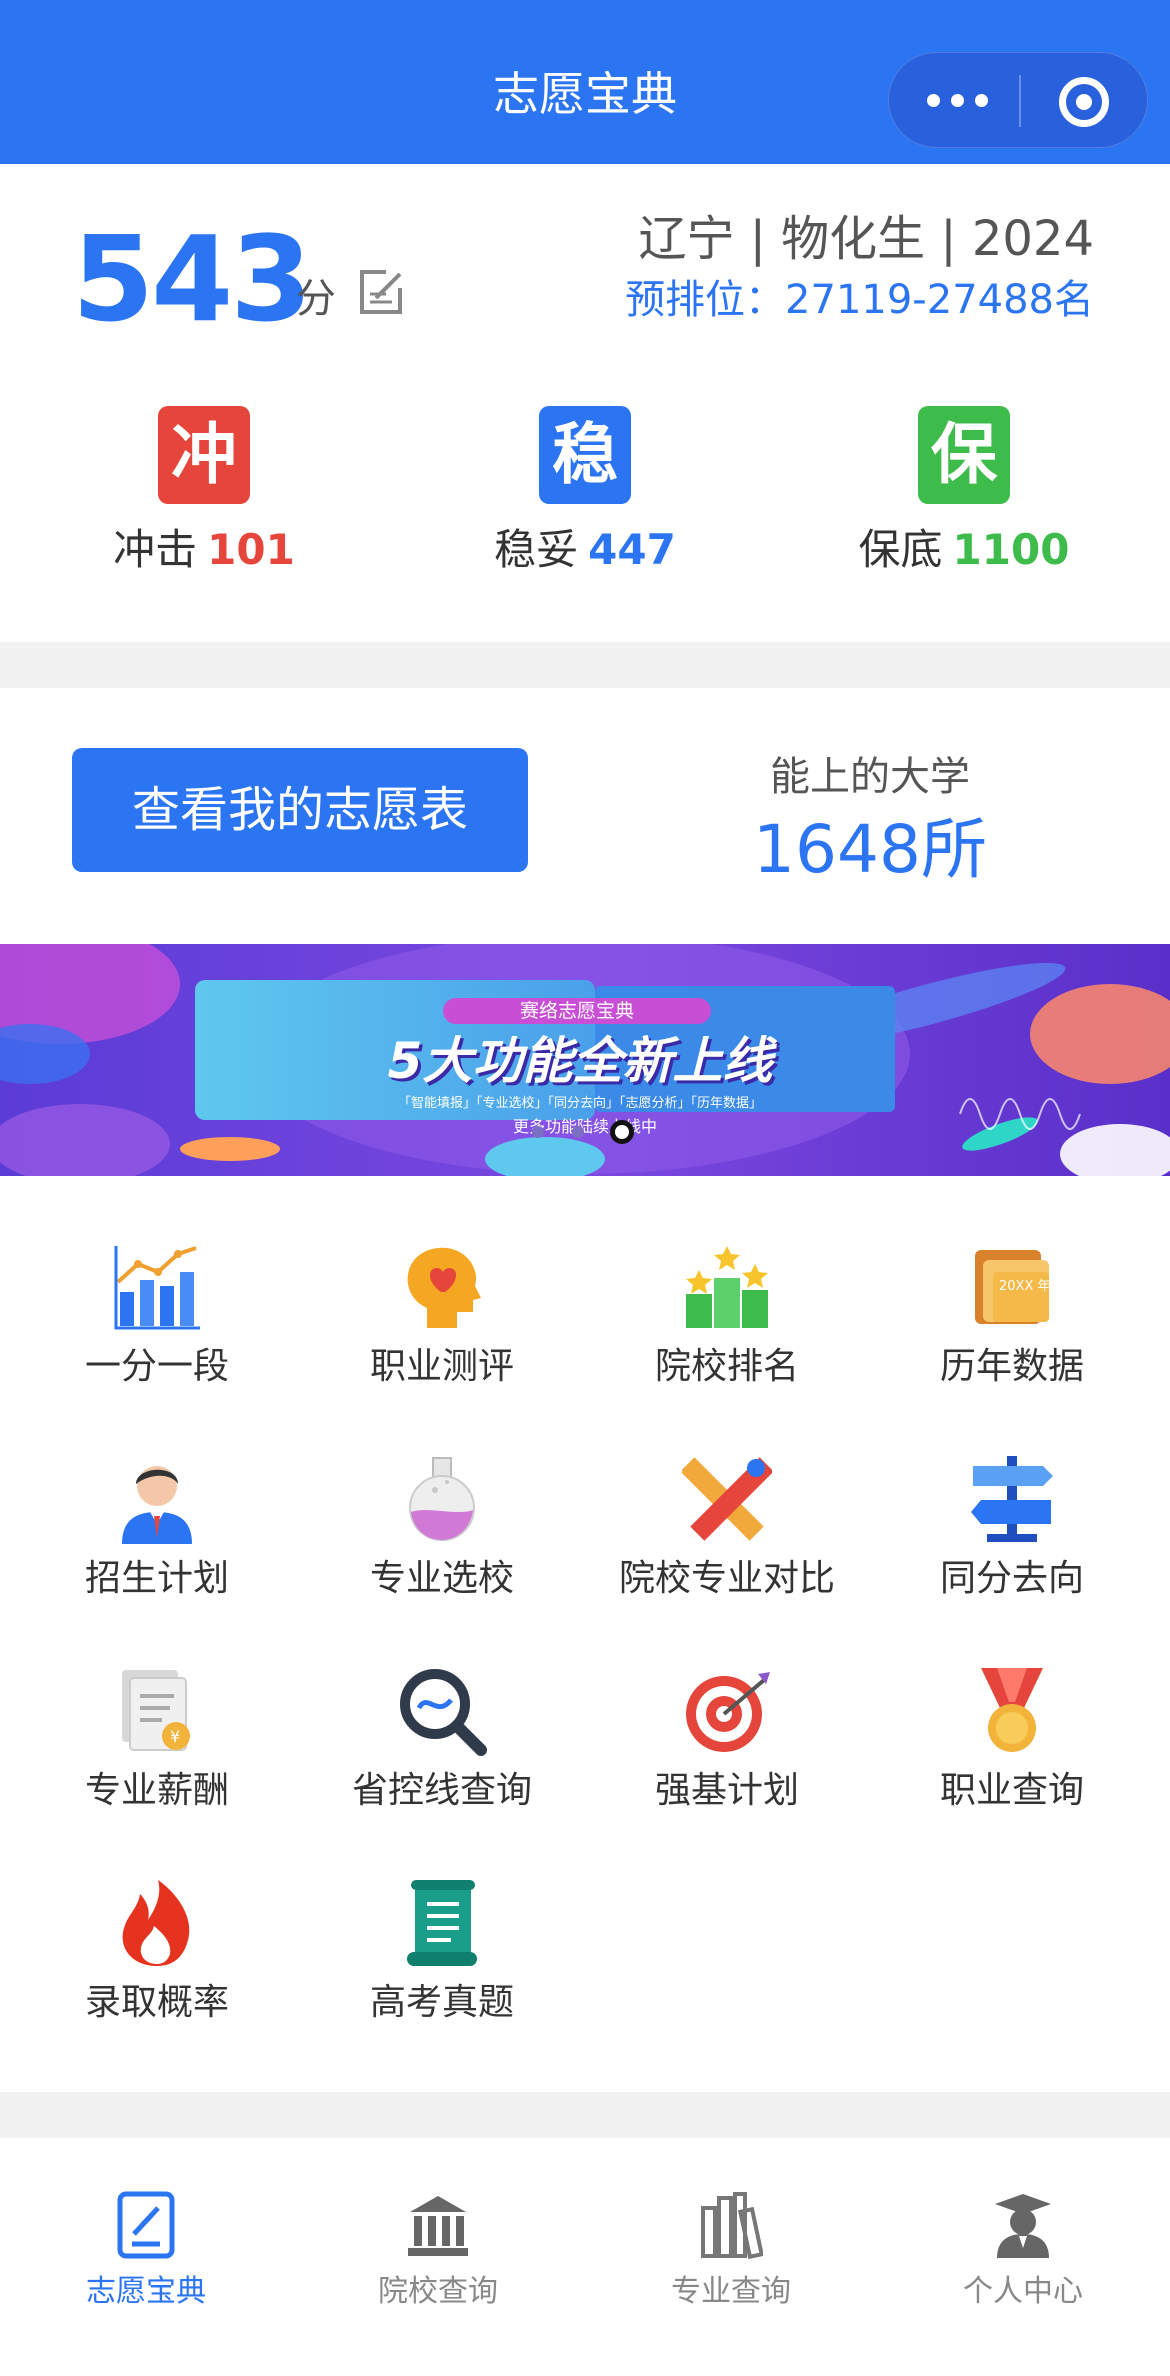 The height and width of the screenshot is (2376, 1170). I want to click on view-volunteer-table-button: 查看我的志愿表, so click(300, 810).